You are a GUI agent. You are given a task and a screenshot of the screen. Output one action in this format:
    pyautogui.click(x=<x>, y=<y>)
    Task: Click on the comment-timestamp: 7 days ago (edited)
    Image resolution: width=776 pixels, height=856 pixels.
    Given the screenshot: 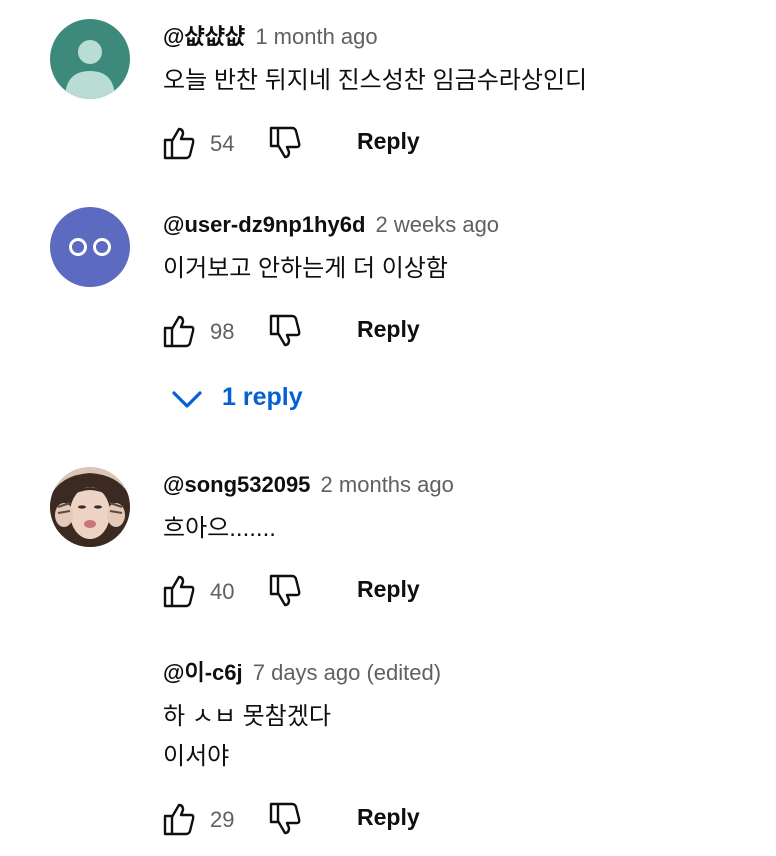 What is the action you would take?
    pyautogui.click(x=347, y=672)
    